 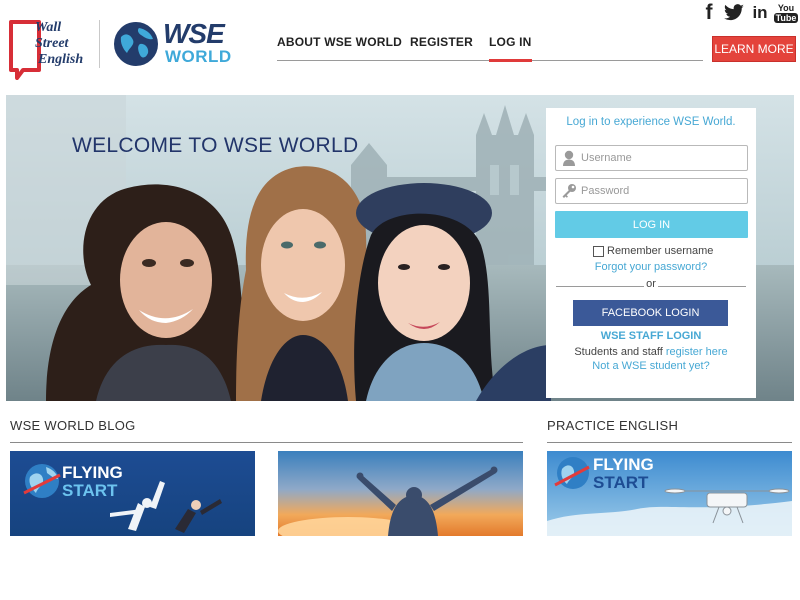 I want to click on blog-card-image, so click(x=132, y=493).